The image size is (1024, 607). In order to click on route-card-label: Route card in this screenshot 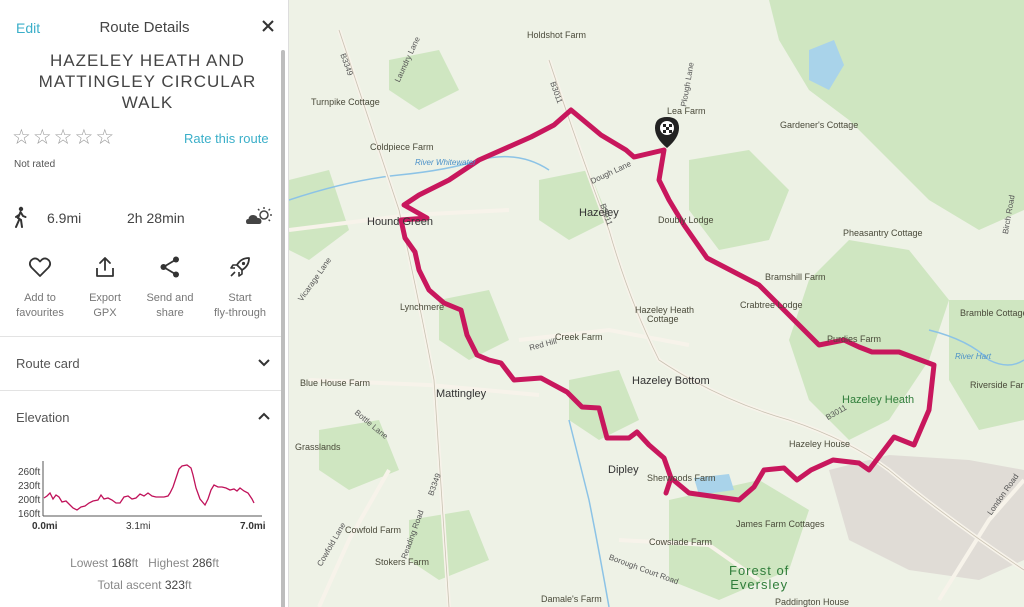, I will do `click(48, 363)`.